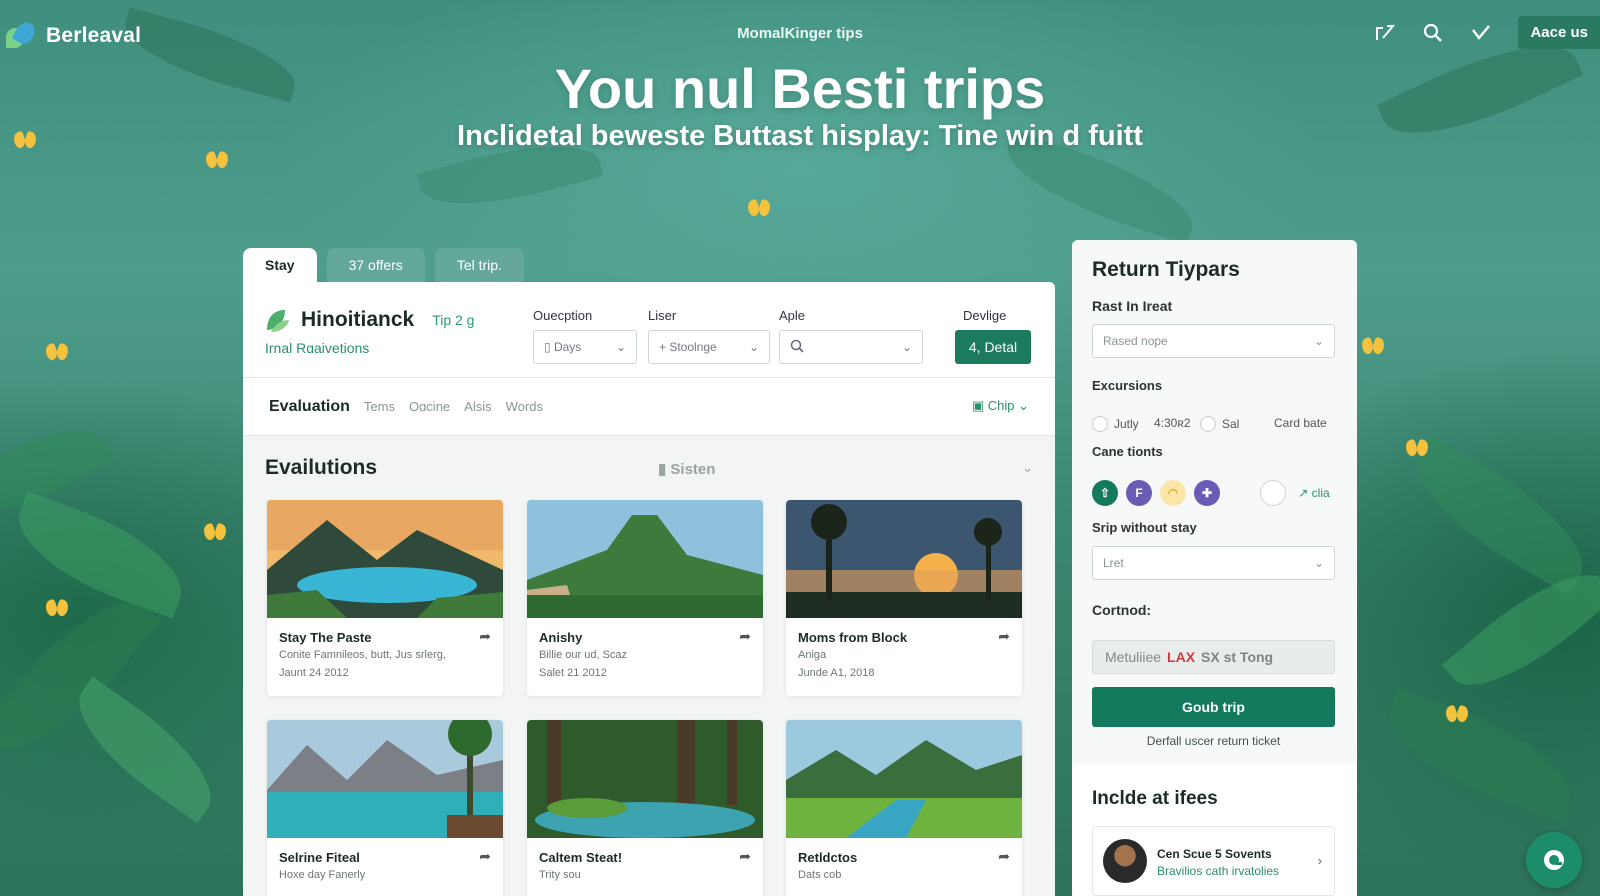 The height and width of the screenshot is (896, 1600). Describe the element at coordinates (1213, 707) in the screenshot. I see `goub-trip-button: Goub trip` at that location.